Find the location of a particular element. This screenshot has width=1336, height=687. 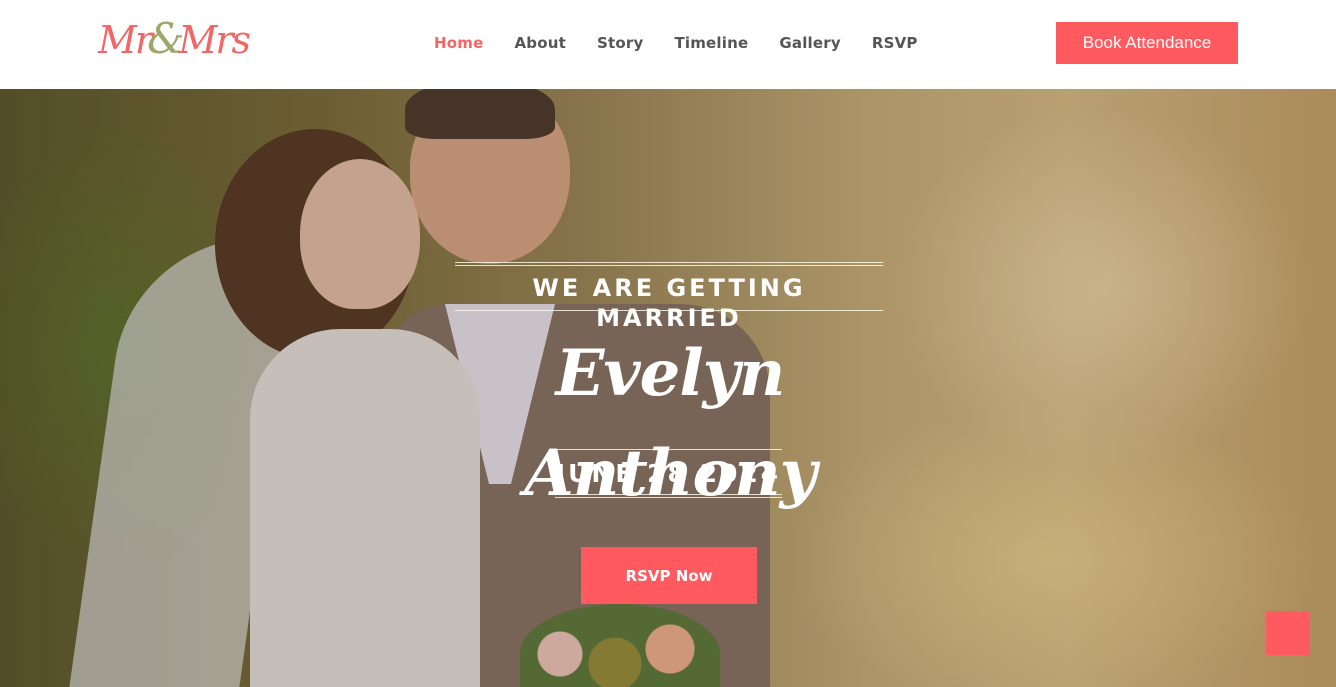

site-logo: Mr&Mrs is located at coordinates (183, 39).